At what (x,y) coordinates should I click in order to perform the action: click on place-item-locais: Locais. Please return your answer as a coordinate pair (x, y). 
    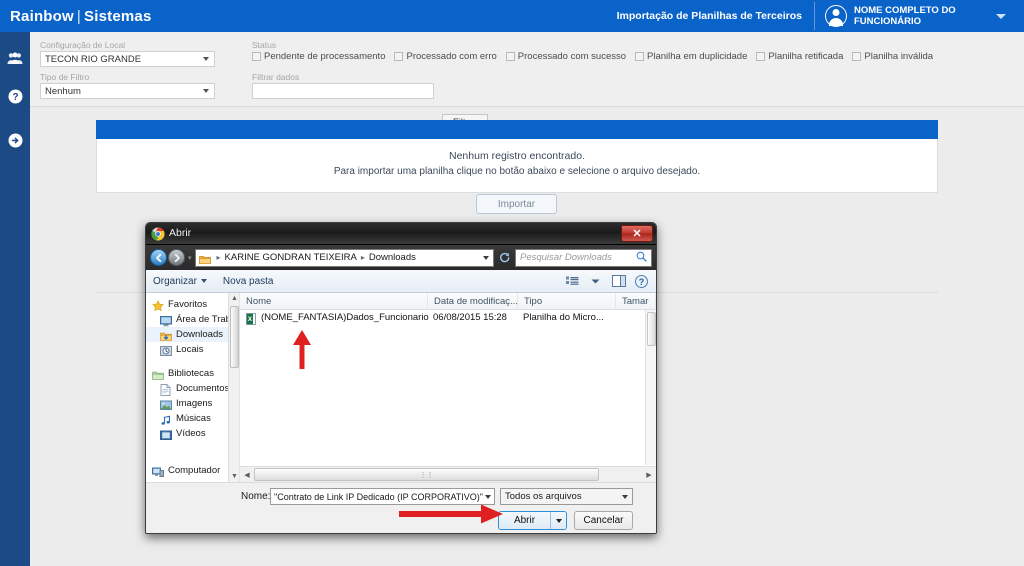
    Looking at the image, I should click on (192, 349).